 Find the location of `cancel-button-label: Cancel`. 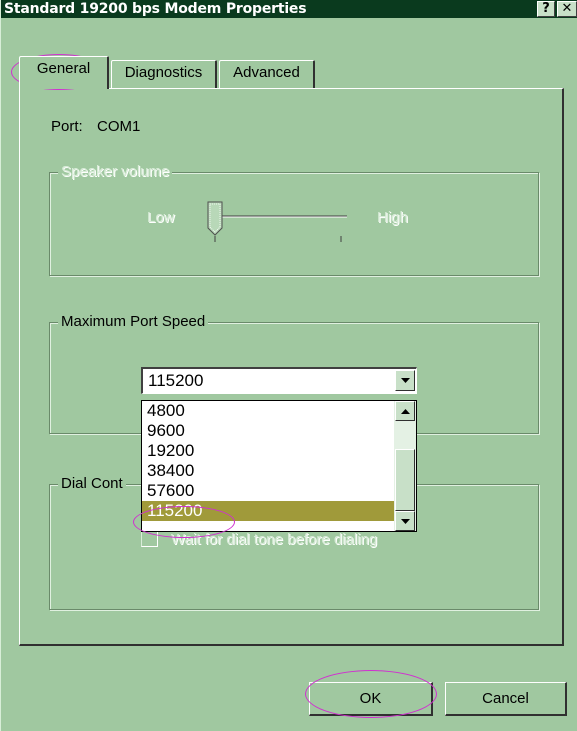

cancel-button-label: Cancel is located at coordinates (505, 698).